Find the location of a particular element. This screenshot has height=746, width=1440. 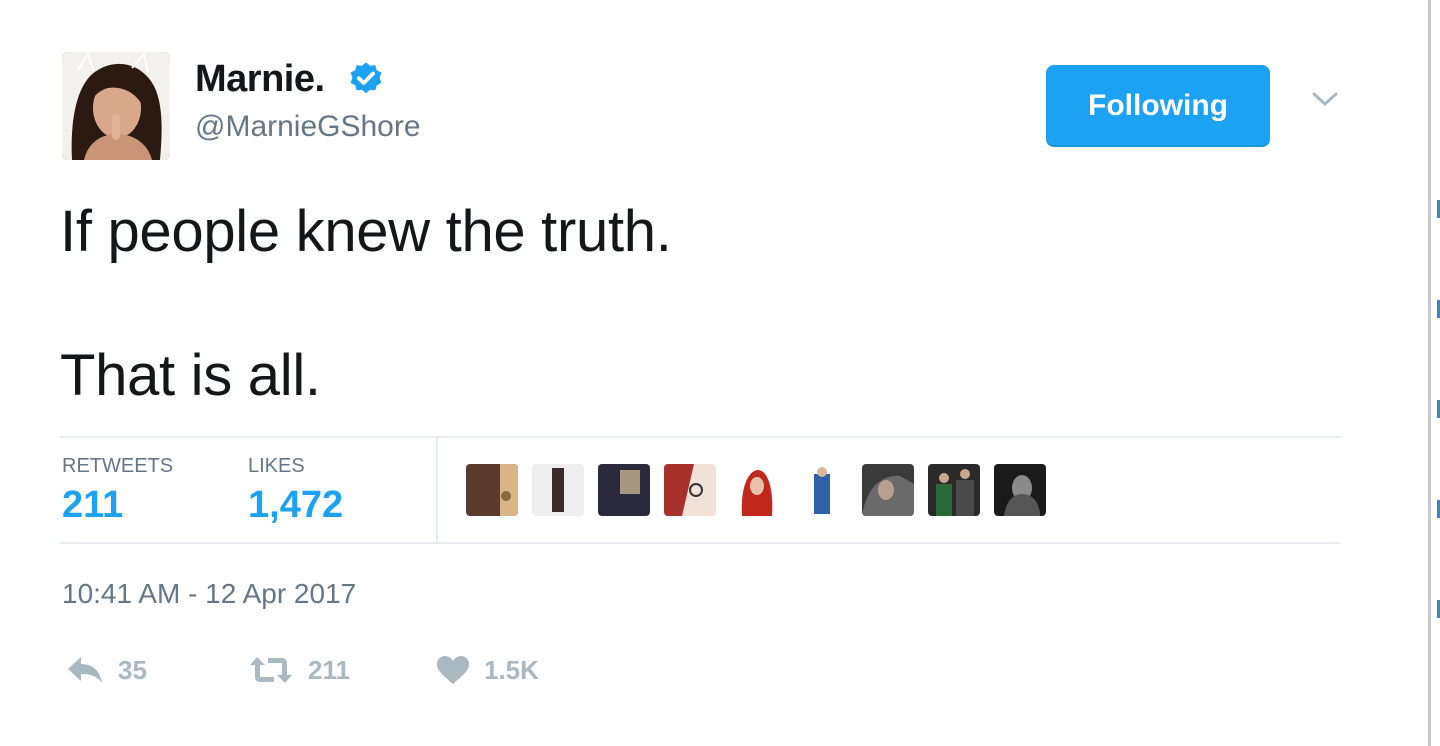

avatar-image is located at coordinates (116, 106).